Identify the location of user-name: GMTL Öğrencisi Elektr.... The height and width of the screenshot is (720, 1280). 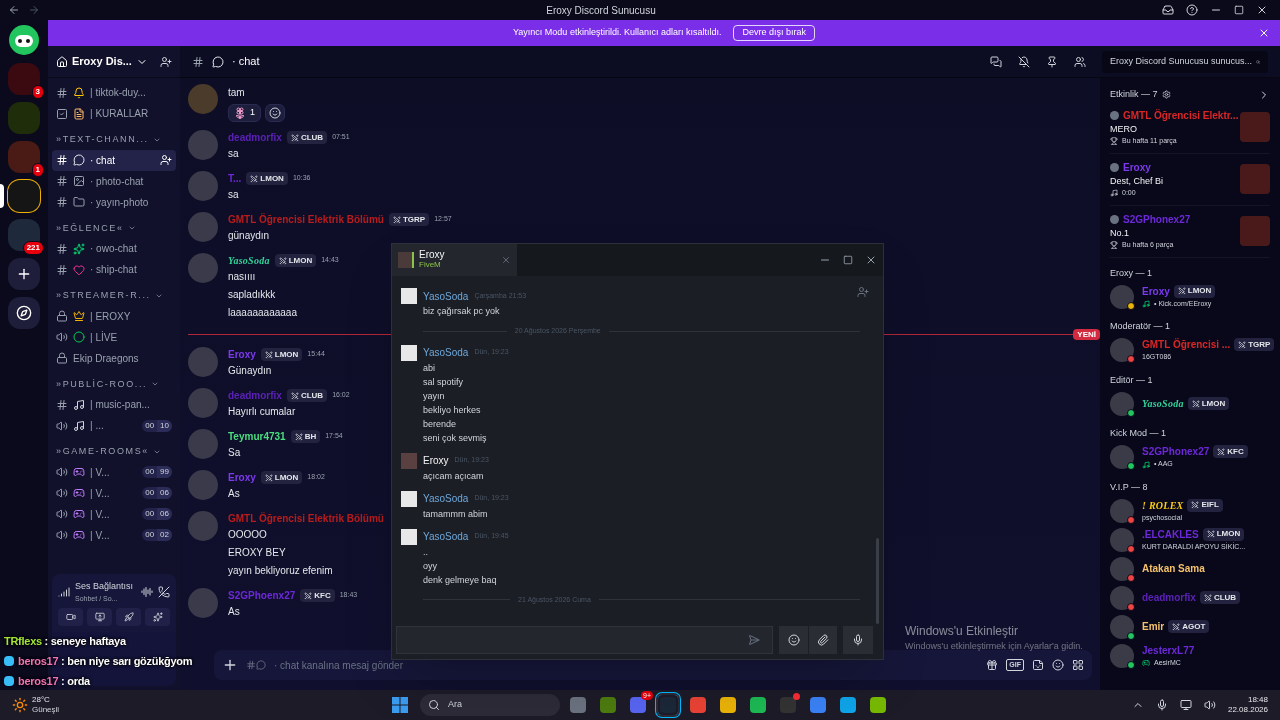
(1181, 115).